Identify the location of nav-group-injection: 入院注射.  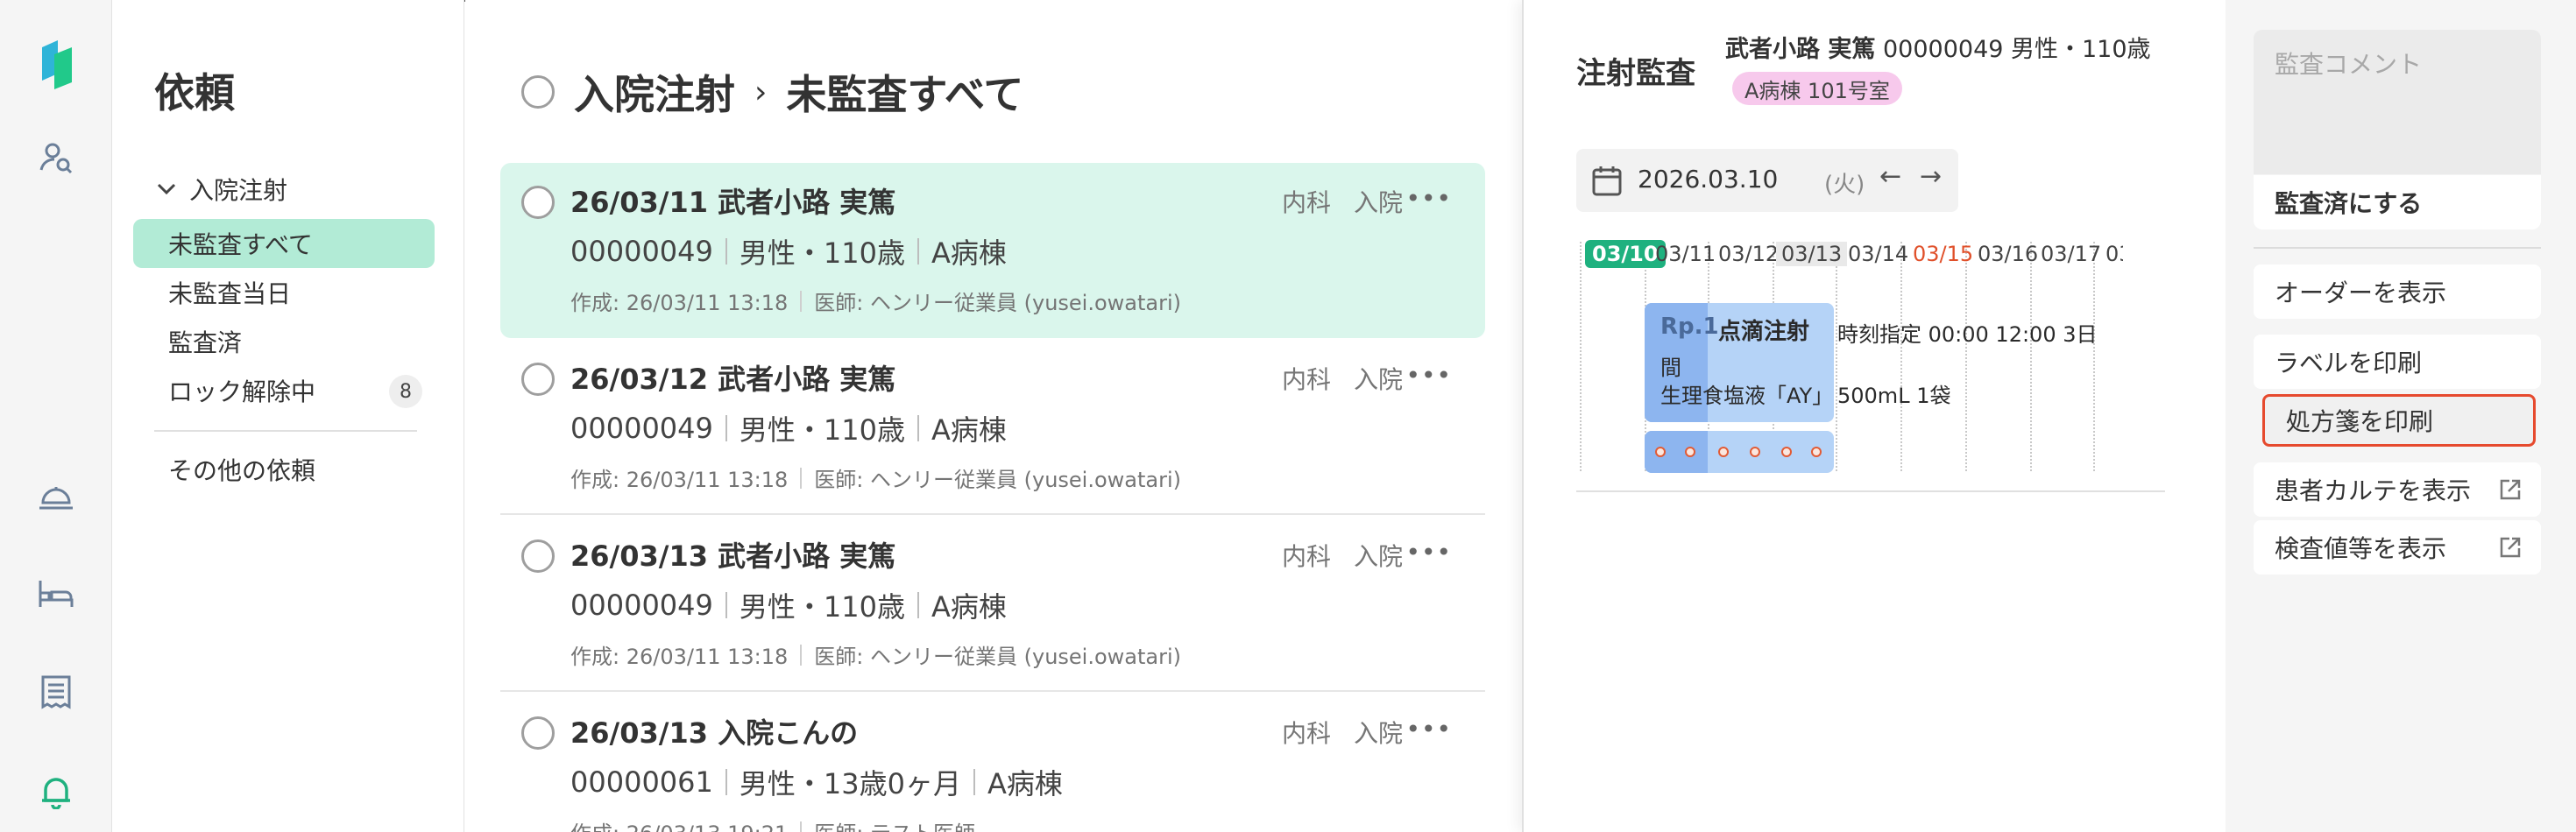
(221, 190).